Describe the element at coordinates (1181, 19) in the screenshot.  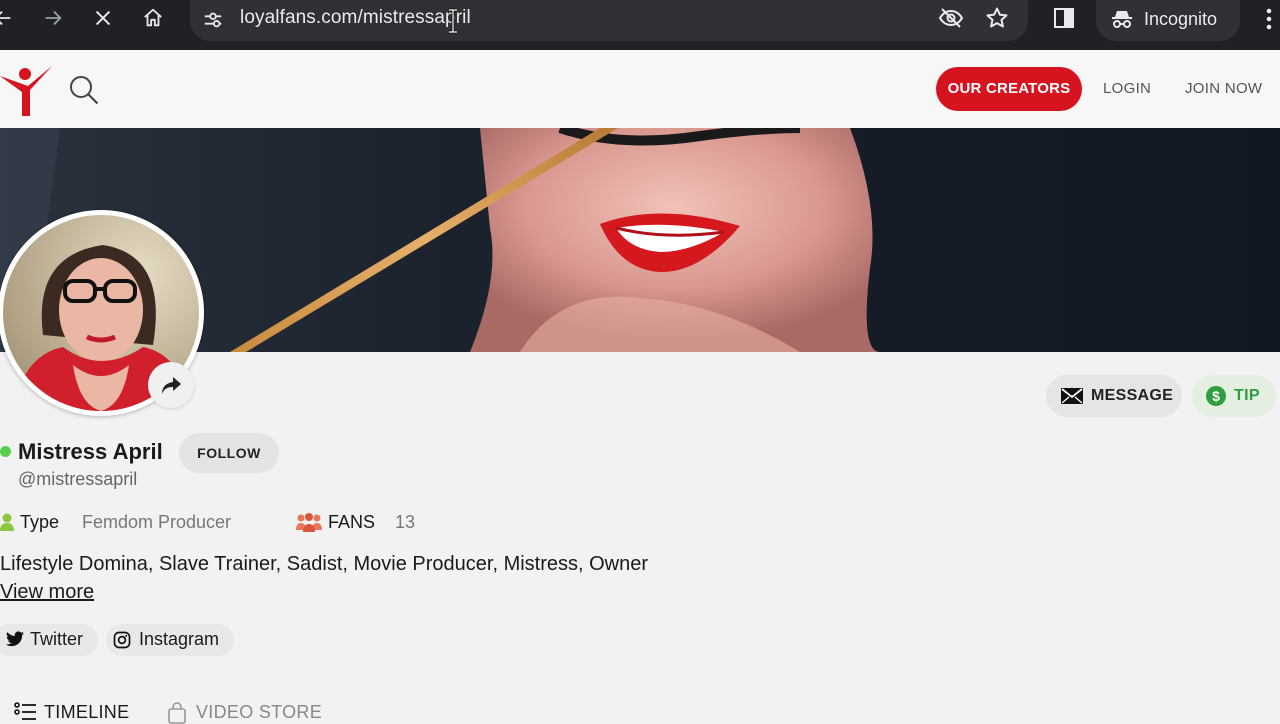
I see `incognito-label: Incognito` at that location.